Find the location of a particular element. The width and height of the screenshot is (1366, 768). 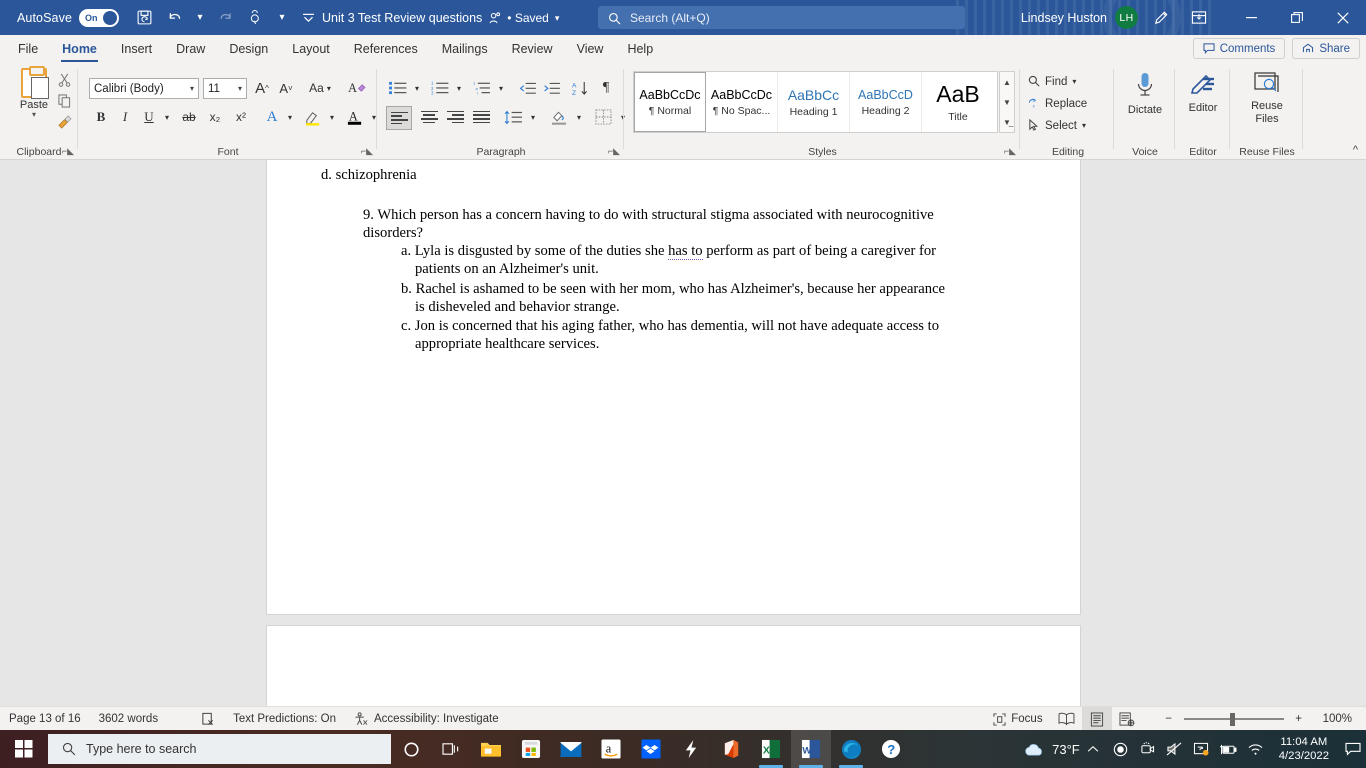

word-count: 3602 words is located at coordinates (128, 719).